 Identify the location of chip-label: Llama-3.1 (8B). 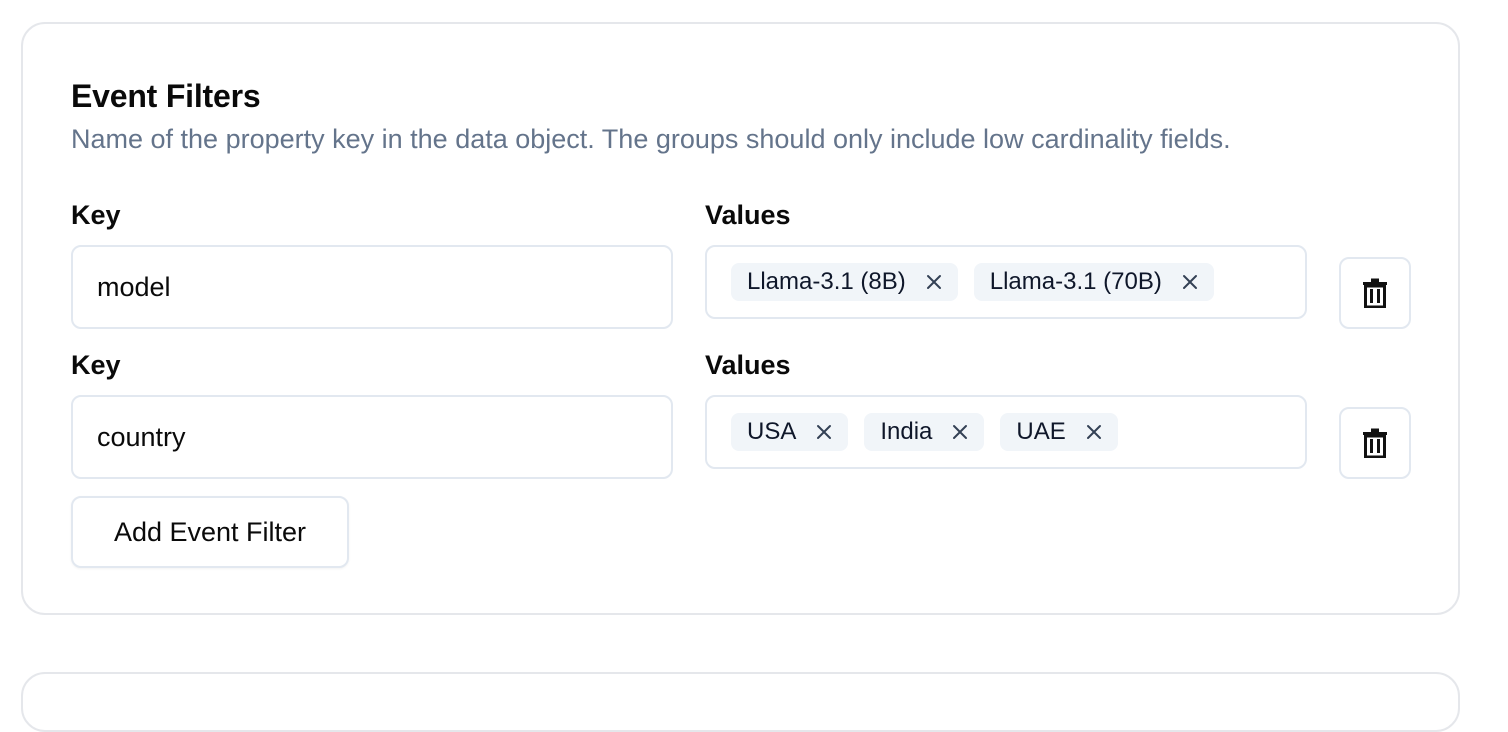
(826, 281).